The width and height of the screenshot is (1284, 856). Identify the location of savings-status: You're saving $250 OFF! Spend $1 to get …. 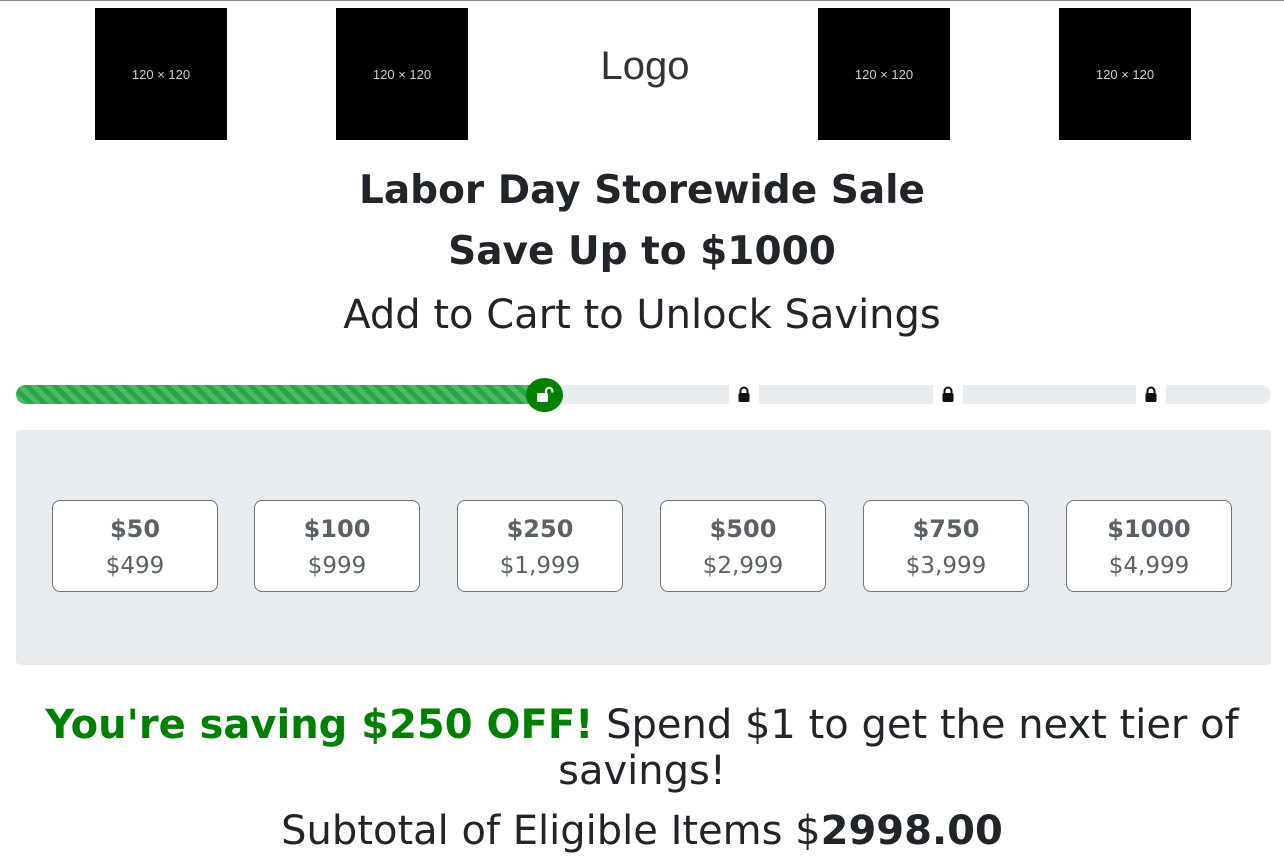
(642, 748).